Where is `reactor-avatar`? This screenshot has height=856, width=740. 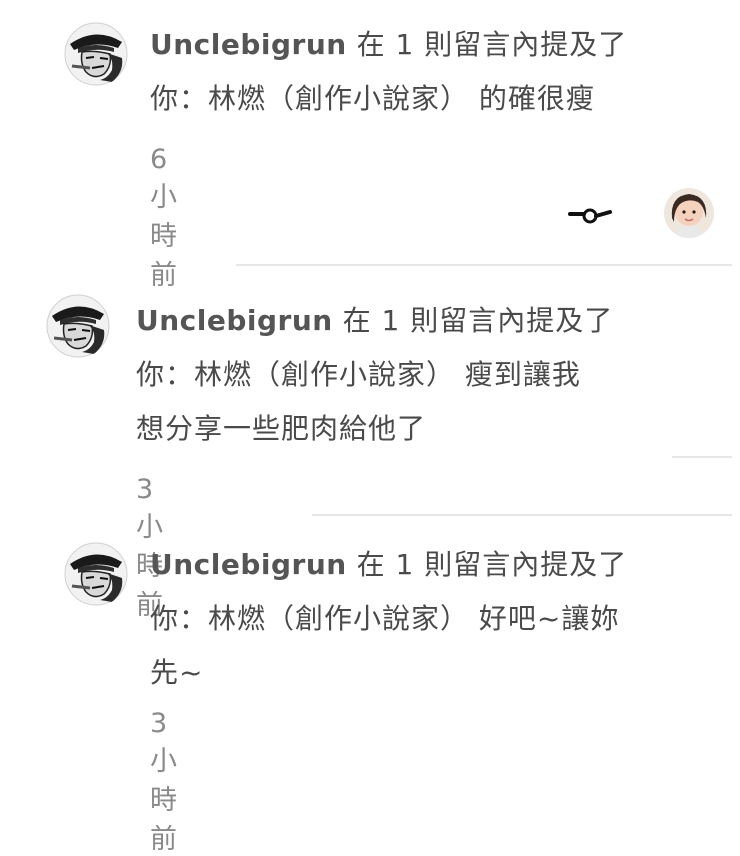
reactor-avatar is located at coordinates (689, 213).